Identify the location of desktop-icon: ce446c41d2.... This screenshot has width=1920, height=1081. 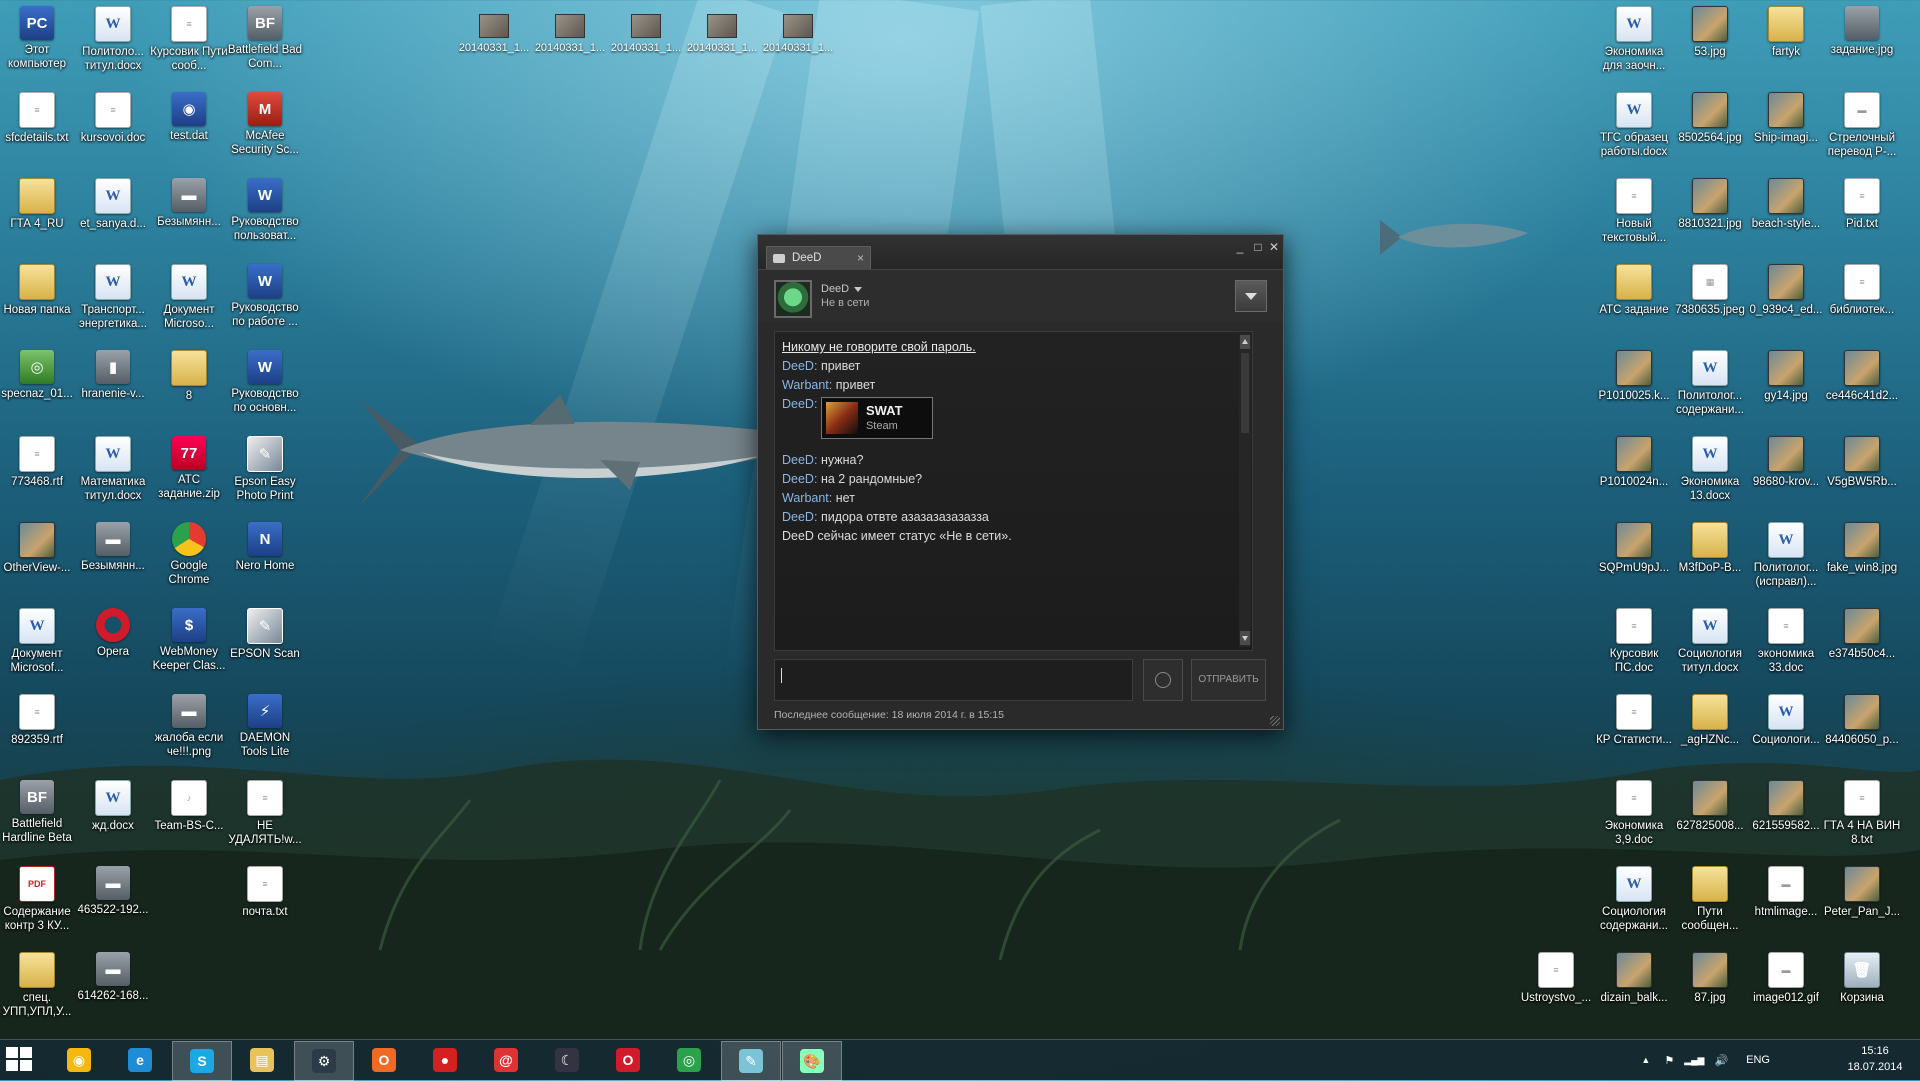
(1862, 374).